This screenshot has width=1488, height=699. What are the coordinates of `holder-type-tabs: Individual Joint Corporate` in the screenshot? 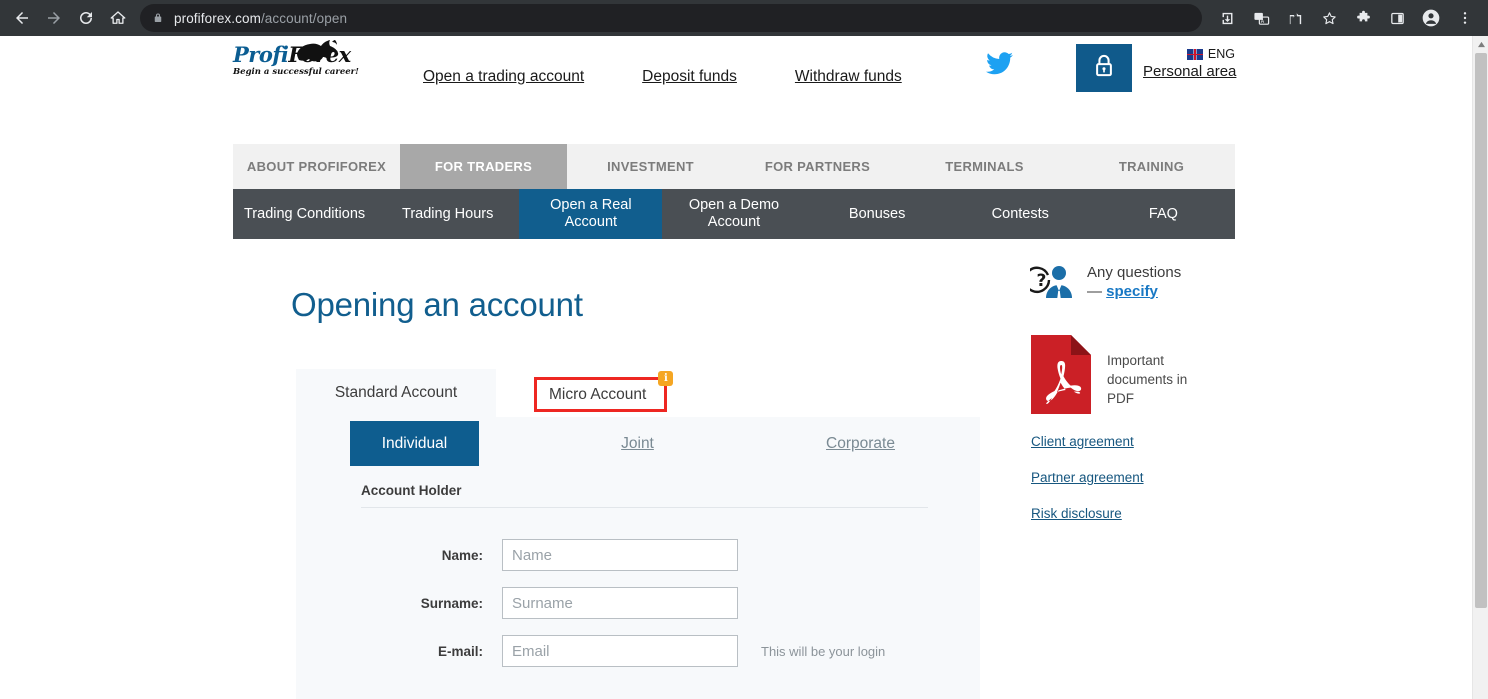 It's located at (638, 446).